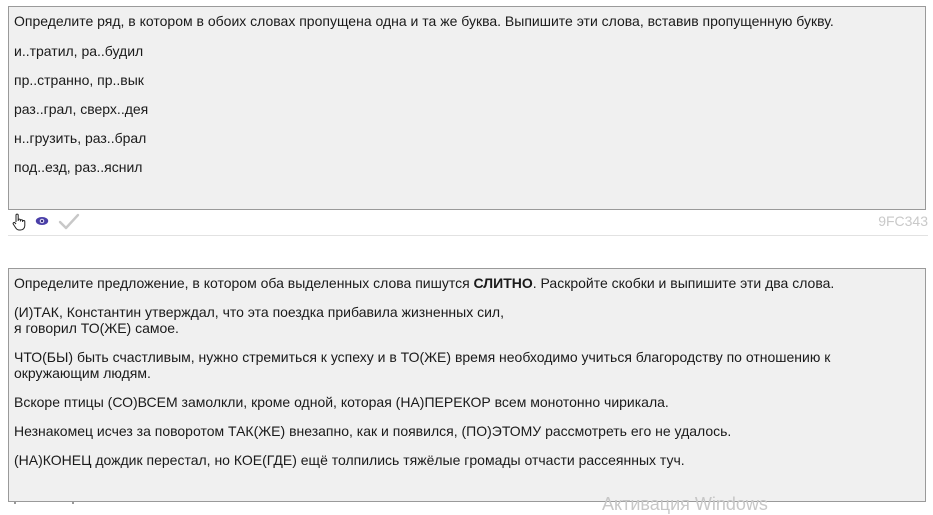  I want to click on sentence-line: я говорил ТО(ЖЕ) самое., so click(96, 328).